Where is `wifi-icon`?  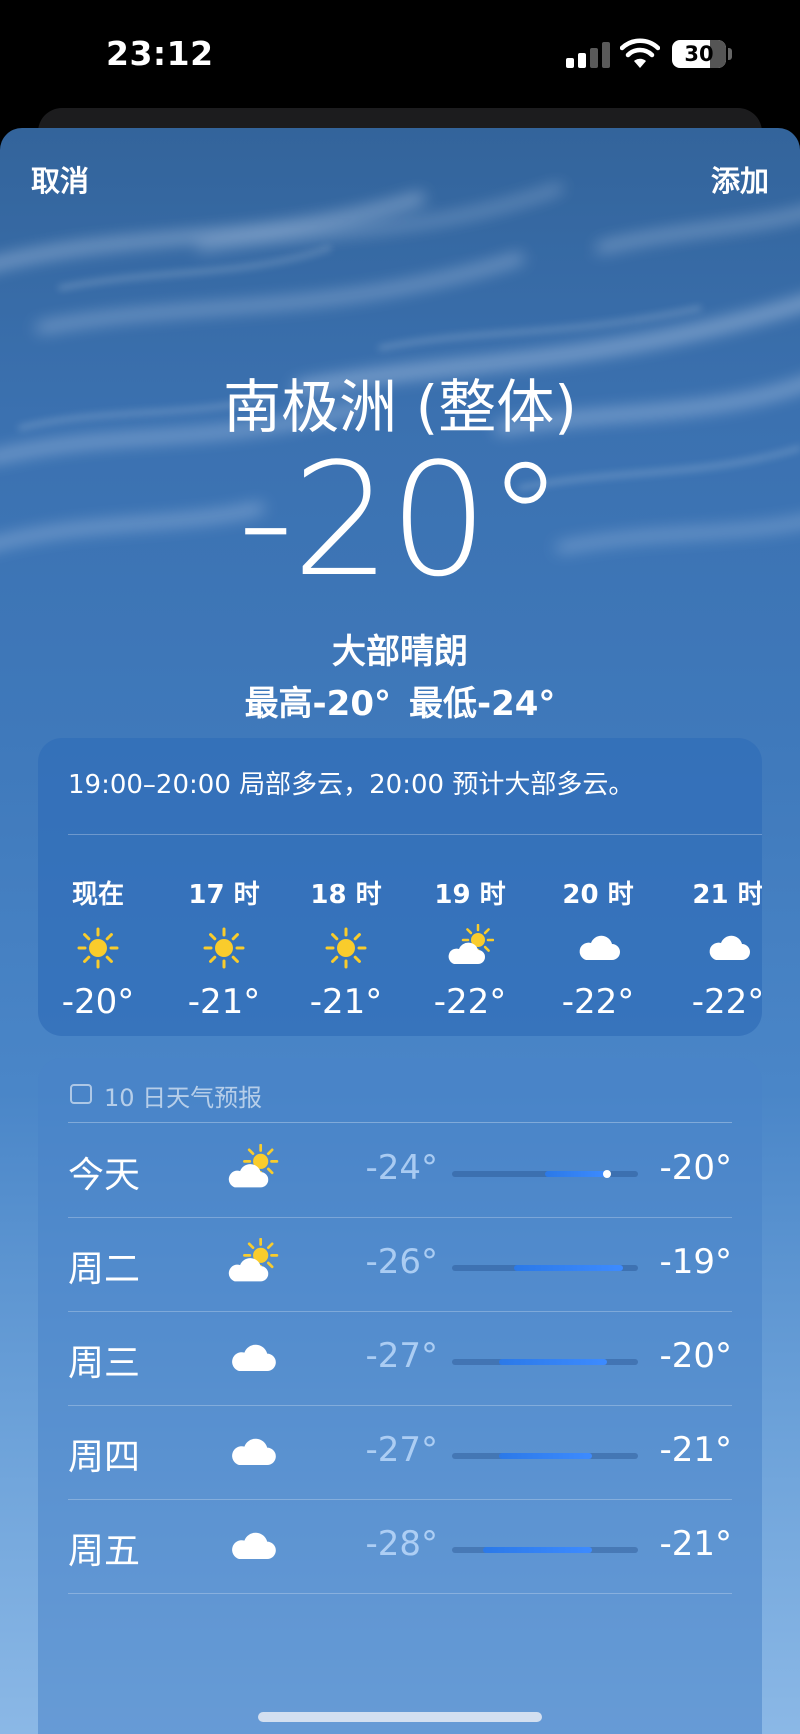
wifi-icon is located at coordinates (640, 53).